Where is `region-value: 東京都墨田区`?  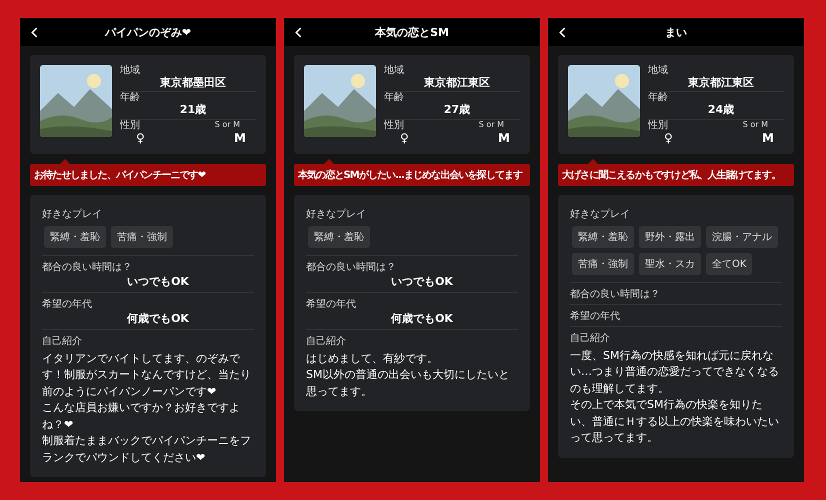 region-value: 東京都墨田区 is located at coordinates (193, 83).